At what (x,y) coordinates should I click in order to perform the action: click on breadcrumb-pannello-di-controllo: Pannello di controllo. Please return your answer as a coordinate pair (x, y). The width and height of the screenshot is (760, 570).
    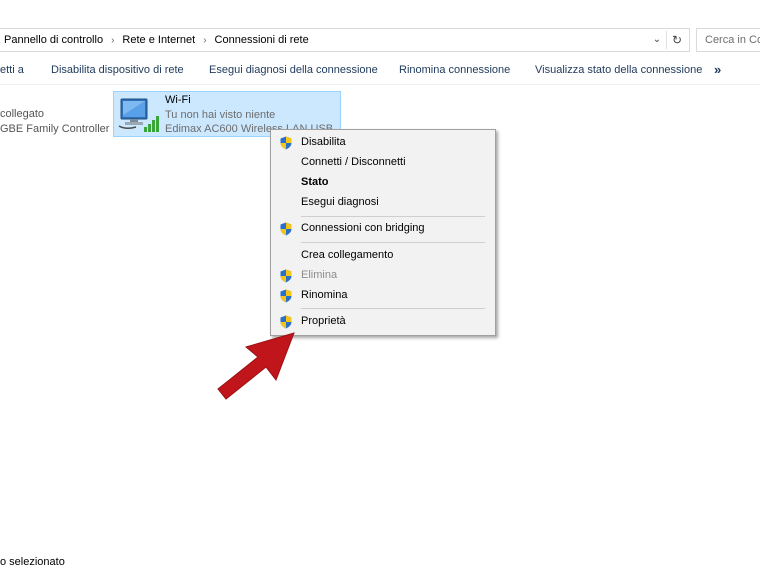
    Looking at the image, I should click on (53, 40).